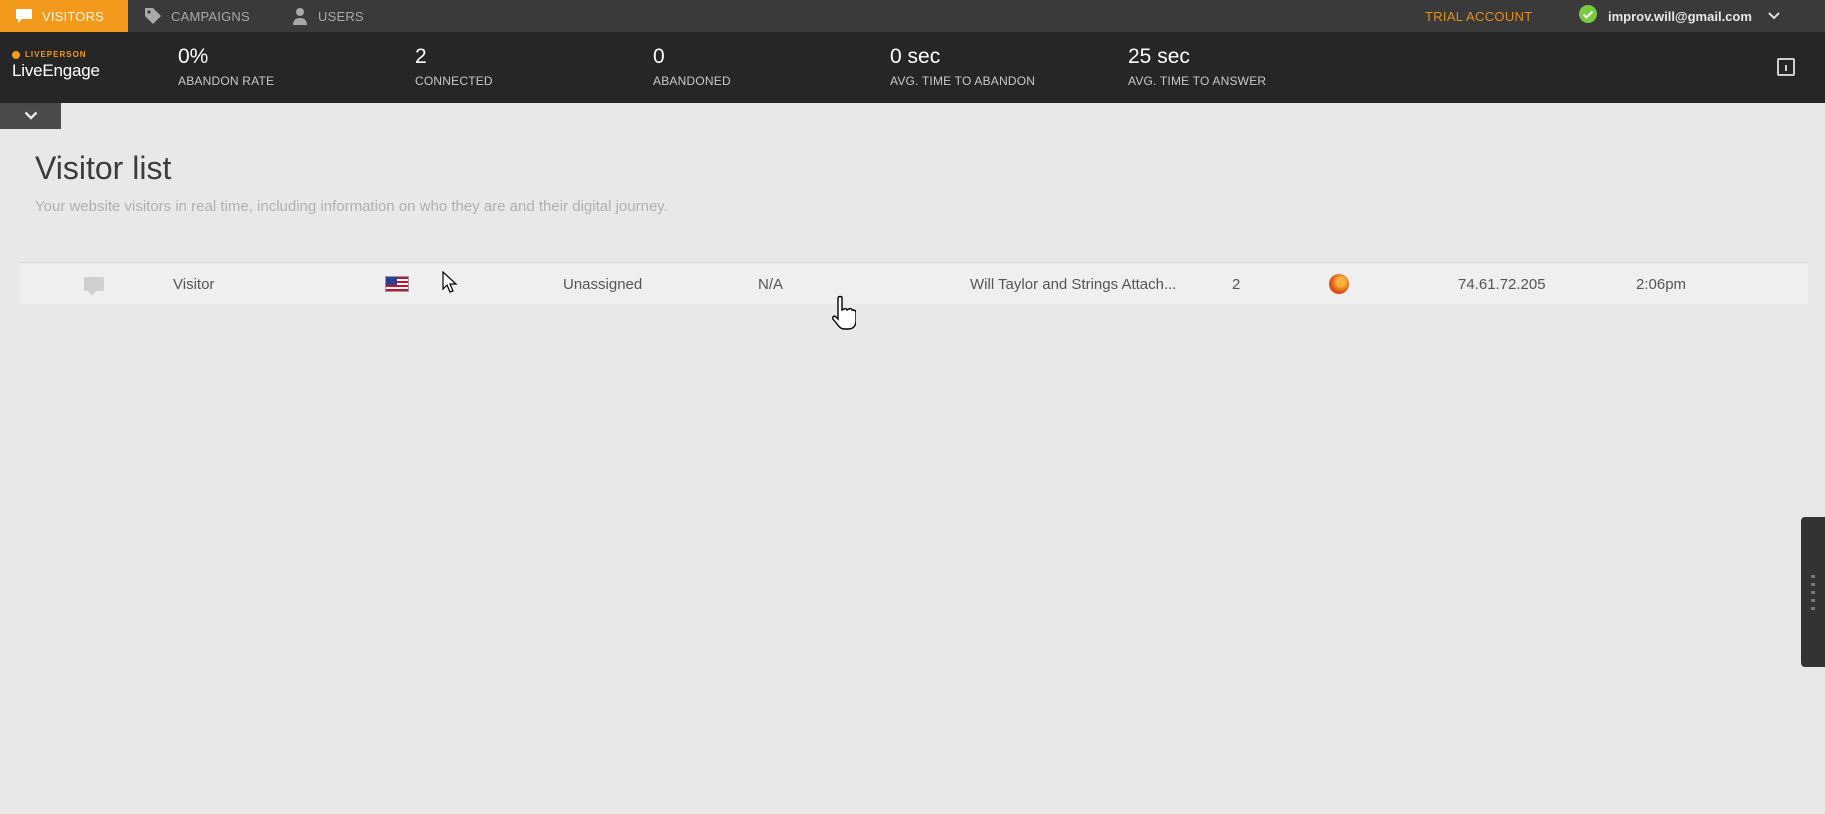 This screenshot has width=1825, height=814. What do you see at coordinates (1197, 66) in the screenshot?
I see `stat-avg-time-to-answer: 25 sec AVG. TIME TO ANSWER` at bounding box center [1197, 66].